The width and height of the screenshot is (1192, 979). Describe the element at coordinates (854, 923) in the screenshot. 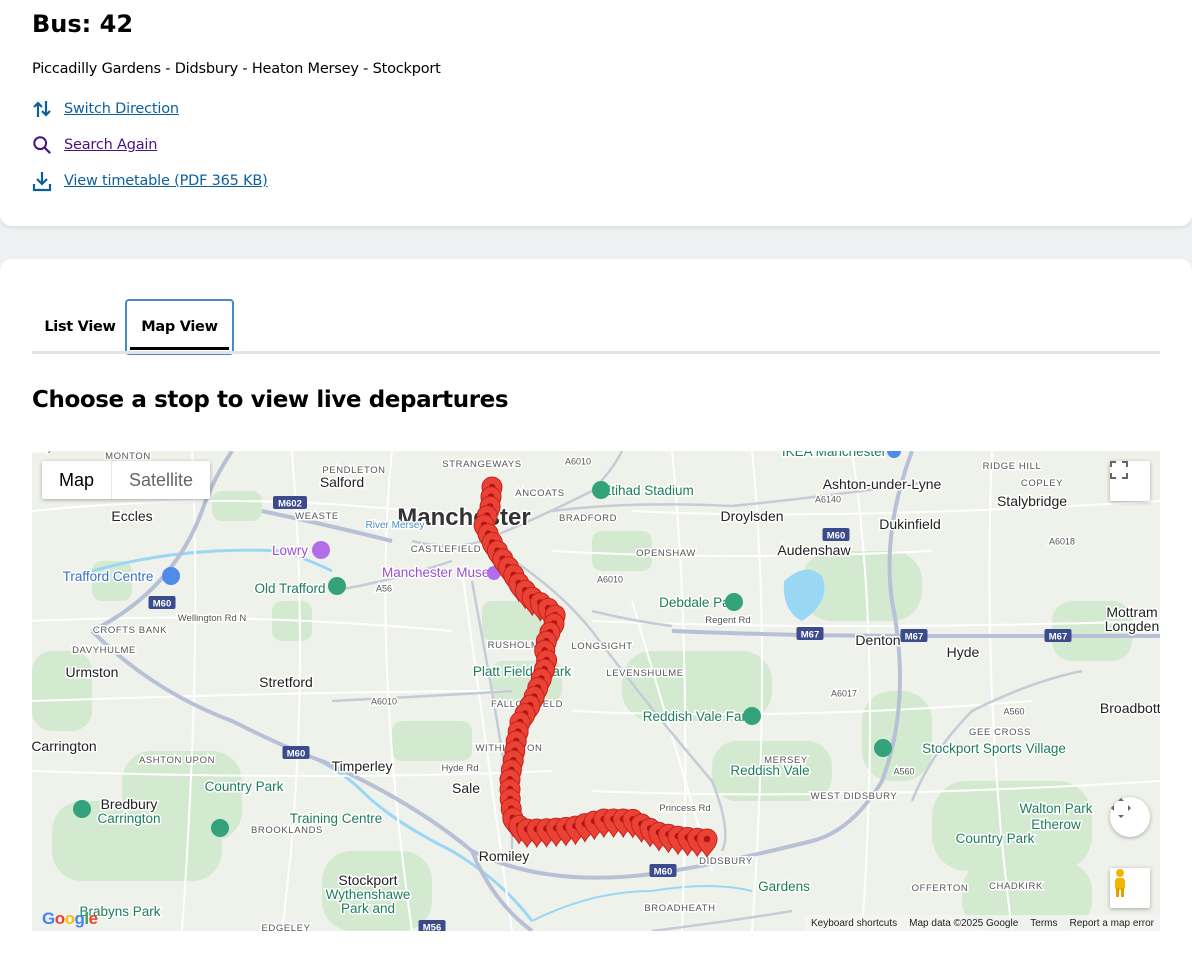

I see `keyboard-shortcuts-link: Keyboard shortcuts` at that location.